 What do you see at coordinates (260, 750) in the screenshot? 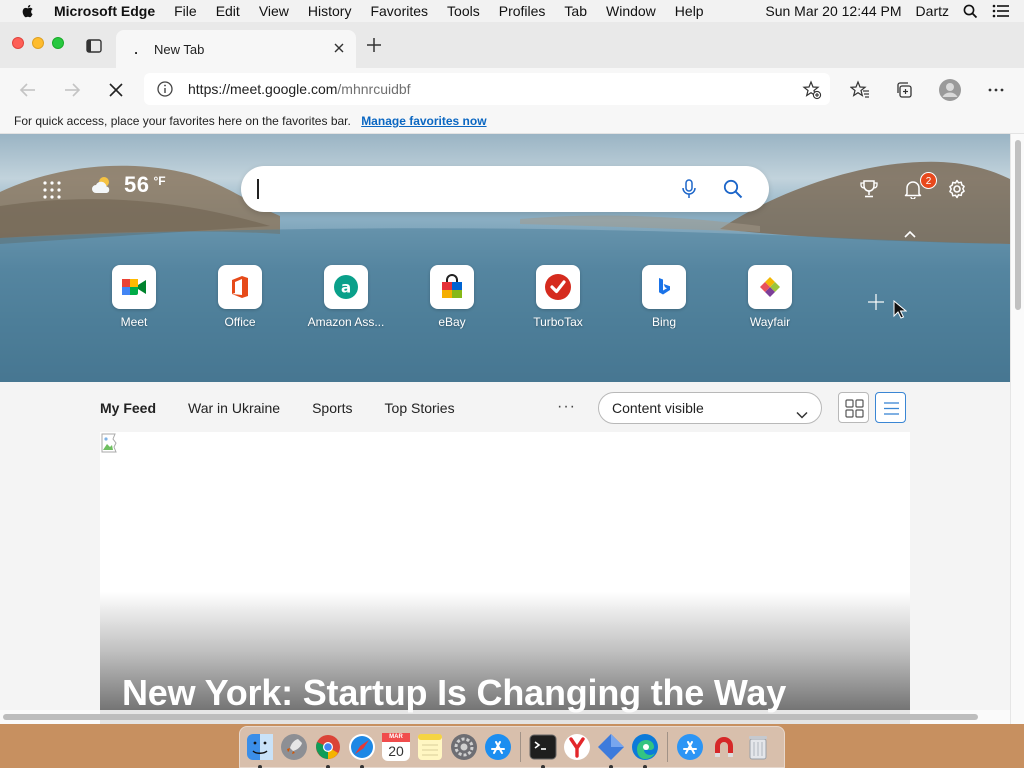
I see `finder-icon` at bounding box center [260, 750].